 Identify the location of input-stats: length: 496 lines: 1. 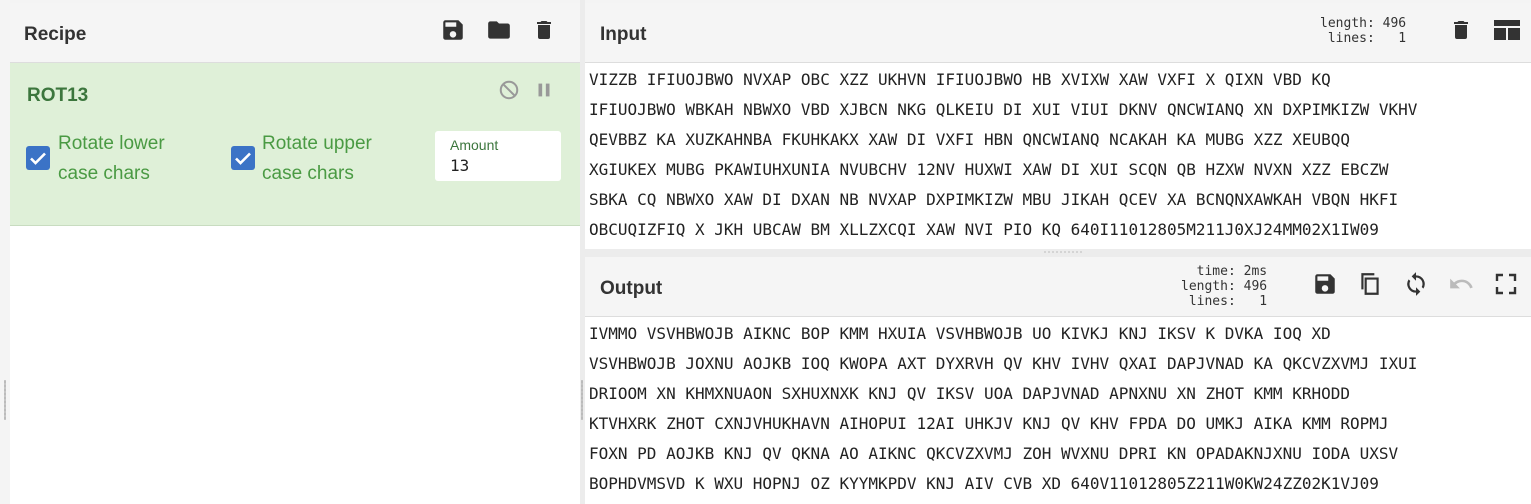
(1363, 31).